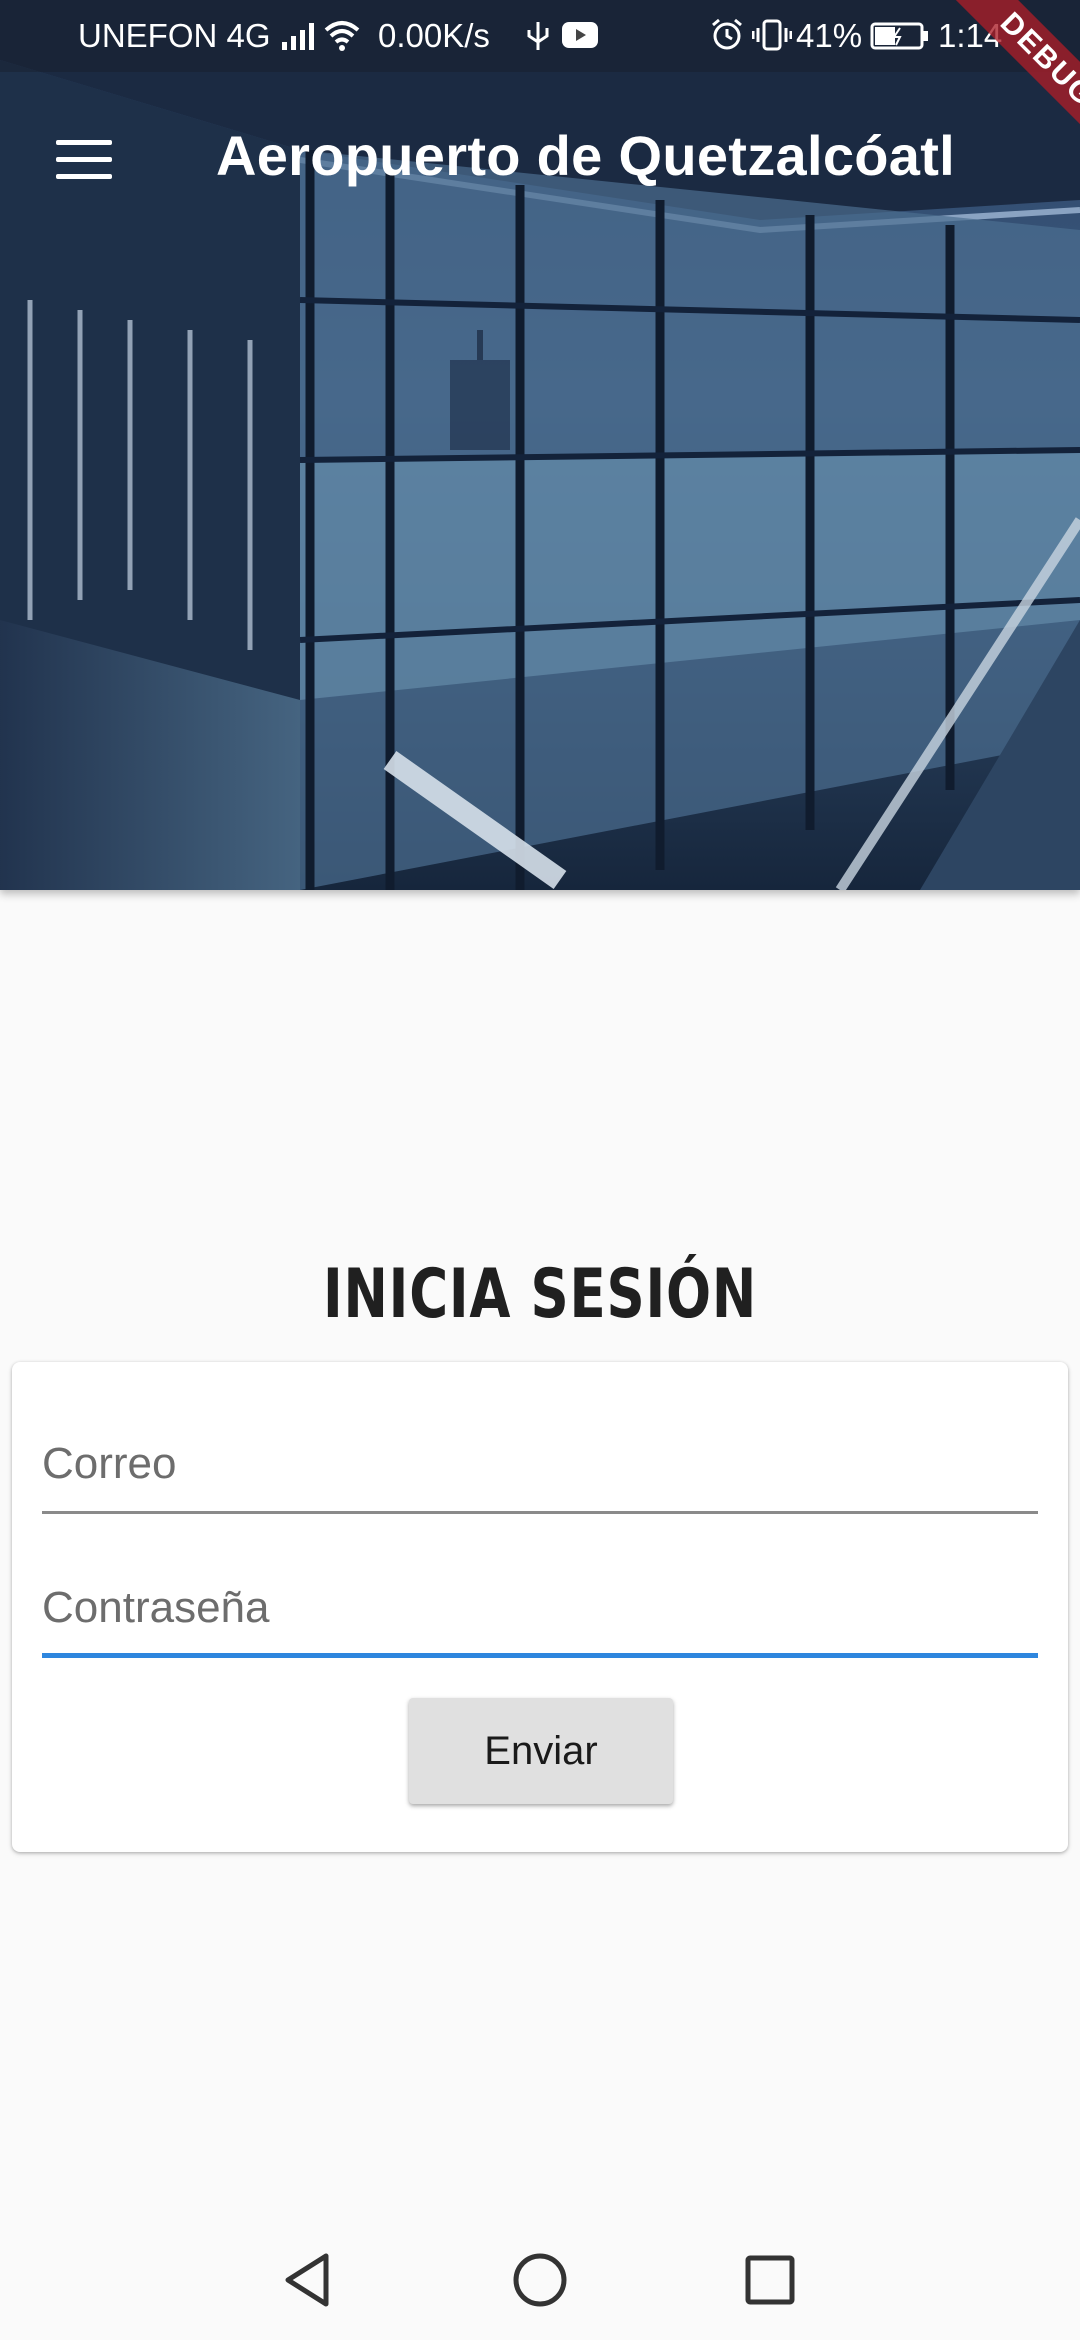 Image resolution: width=1080 pixels, height=2340 pixels. Describe the element at coordinates (109, 1463) in the screenshot. I see `email-hint: Correo` at that location.